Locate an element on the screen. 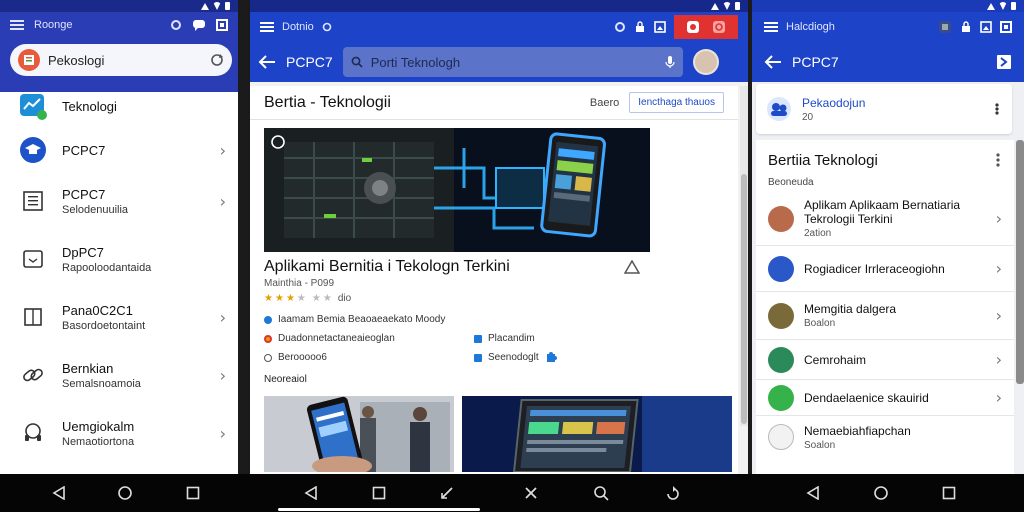 This screenshot has width=1024, height=512. list-item: Rogiadicer Irrleraceogiohn › is located at coordinates (885, 269).